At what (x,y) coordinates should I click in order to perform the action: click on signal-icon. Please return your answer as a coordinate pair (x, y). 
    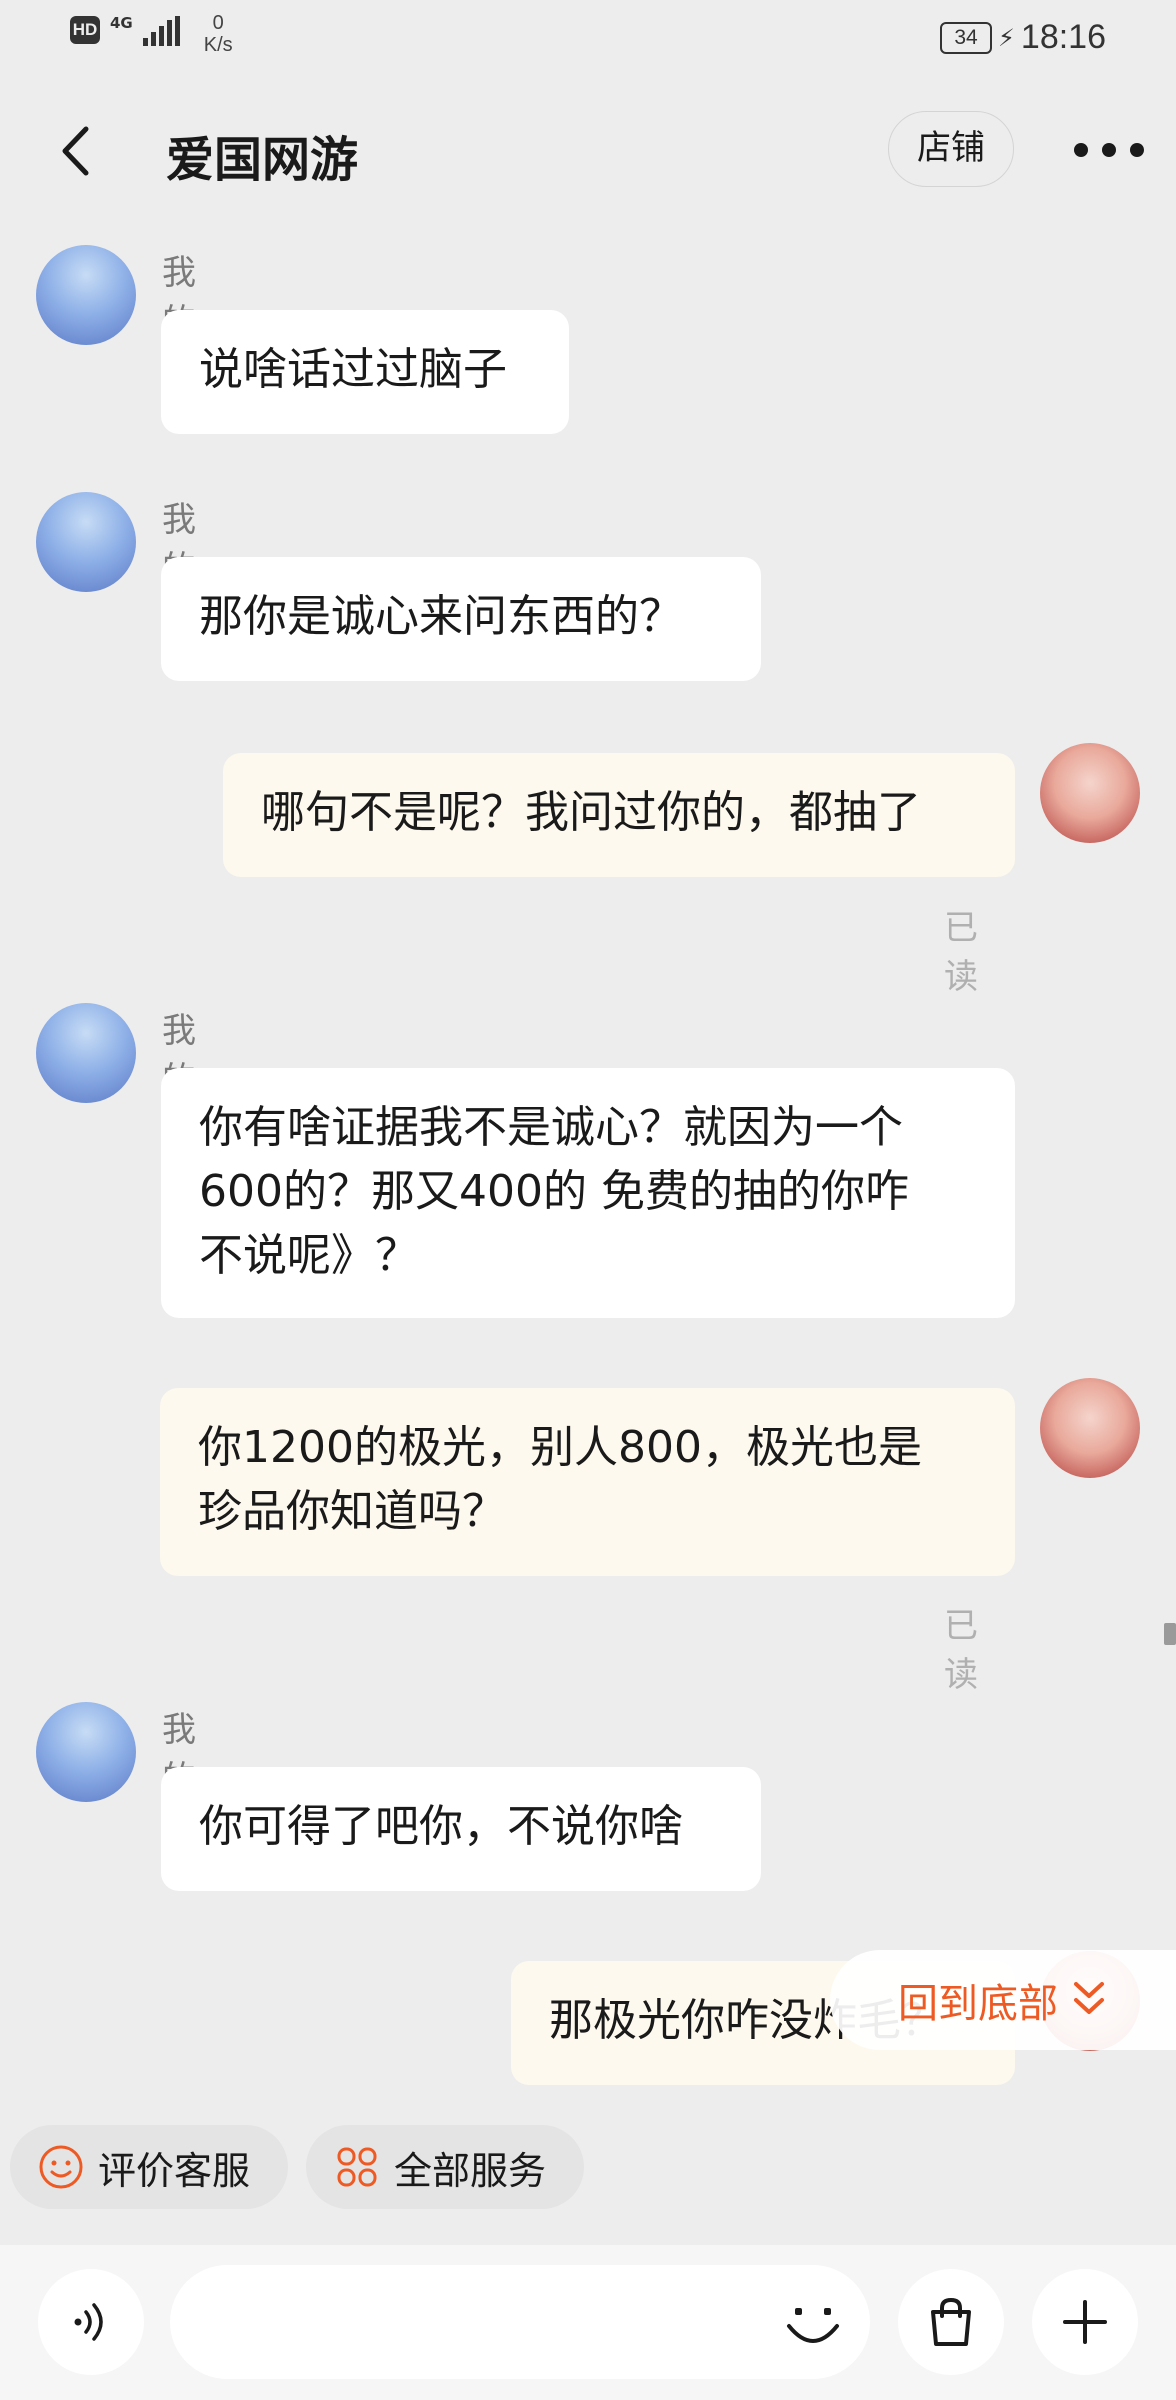
    Looking at the image, I should click on (161, 31).